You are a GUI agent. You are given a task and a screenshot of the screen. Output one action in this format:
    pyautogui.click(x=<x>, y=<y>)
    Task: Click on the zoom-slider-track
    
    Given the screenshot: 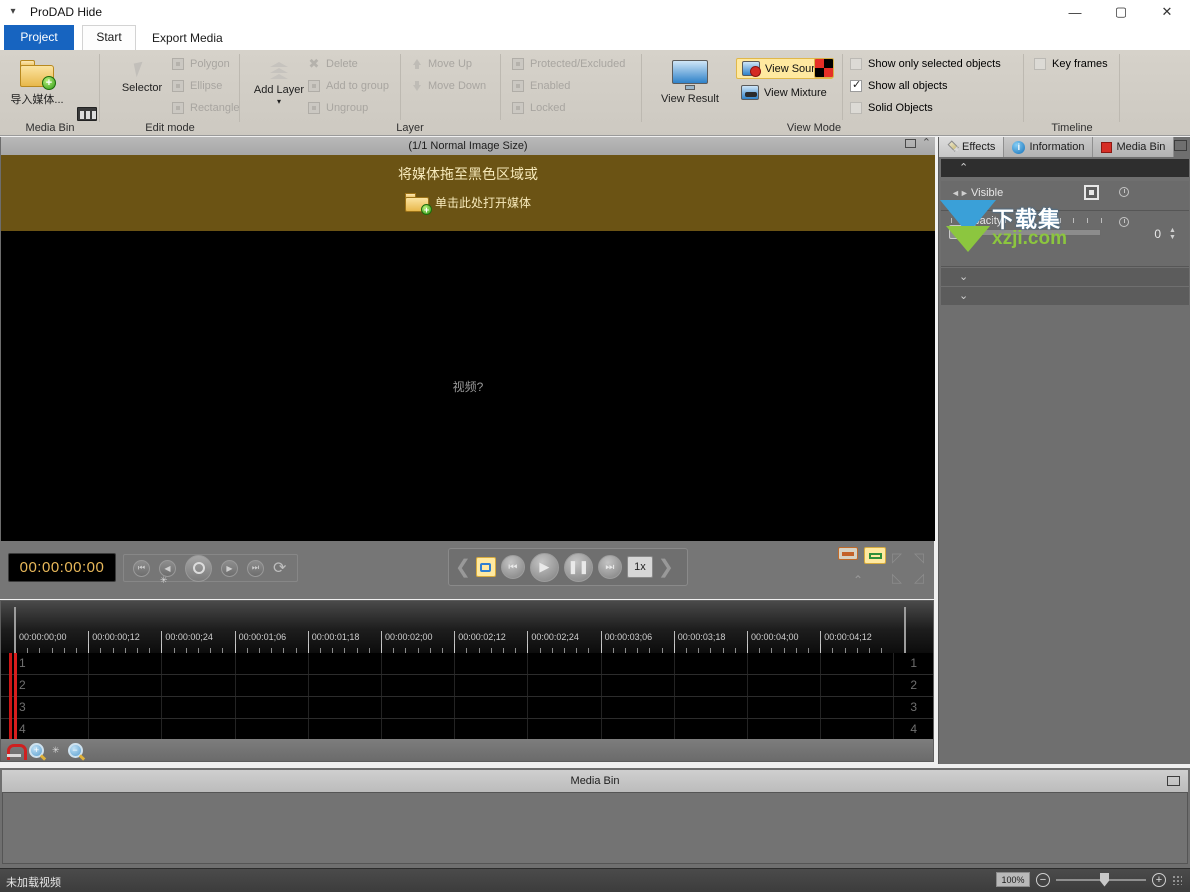 What is the action you would take?
    pyautogui.click(x=1101, y=879)
    